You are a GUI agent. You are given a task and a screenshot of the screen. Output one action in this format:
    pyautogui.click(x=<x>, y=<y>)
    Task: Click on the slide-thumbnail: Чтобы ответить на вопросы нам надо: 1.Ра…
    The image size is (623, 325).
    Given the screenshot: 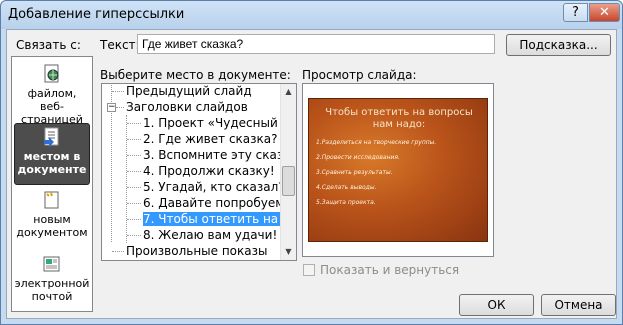 What is the action you would take?
    pyautogui.click(x=398, y=170)
    